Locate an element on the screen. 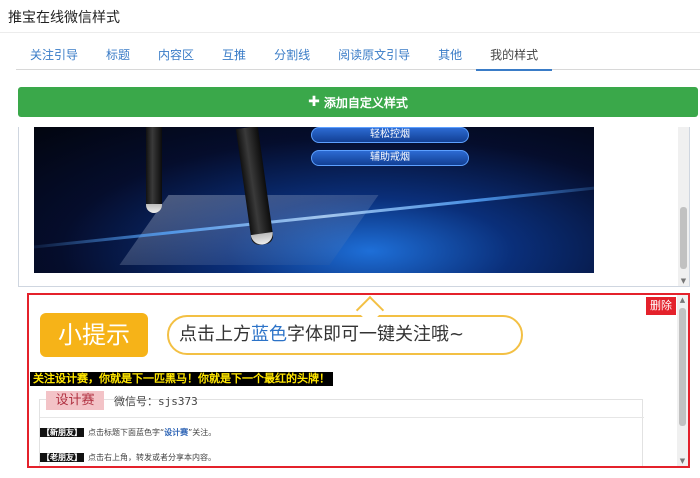  plus-icon: ✚ is located at coordinates (314, 102).